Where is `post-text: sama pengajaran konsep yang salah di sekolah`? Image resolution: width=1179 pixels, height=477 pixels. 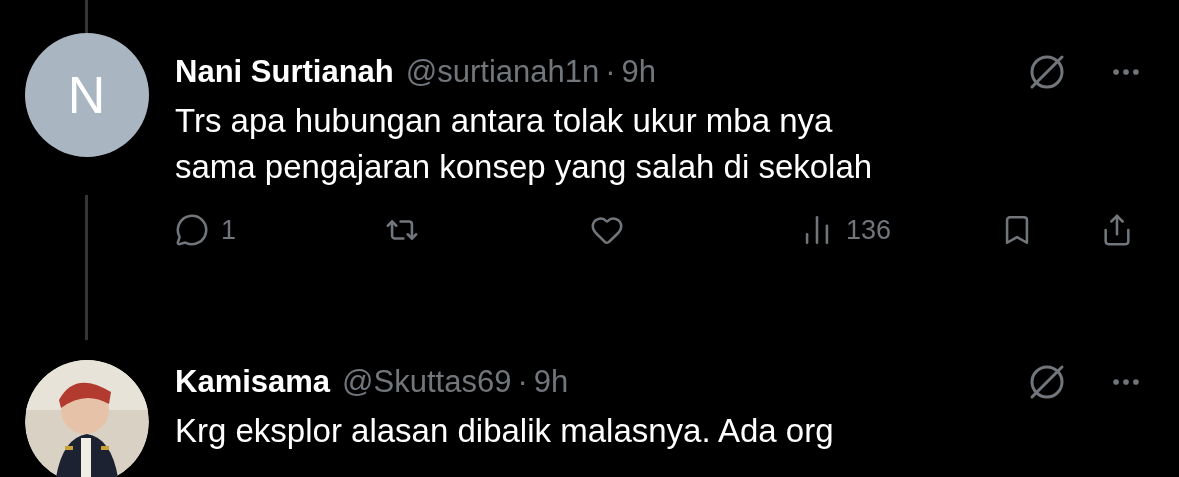
post-text: sama pengajaran konsep yang salah di sekolah is located at coordinates (524, 167).